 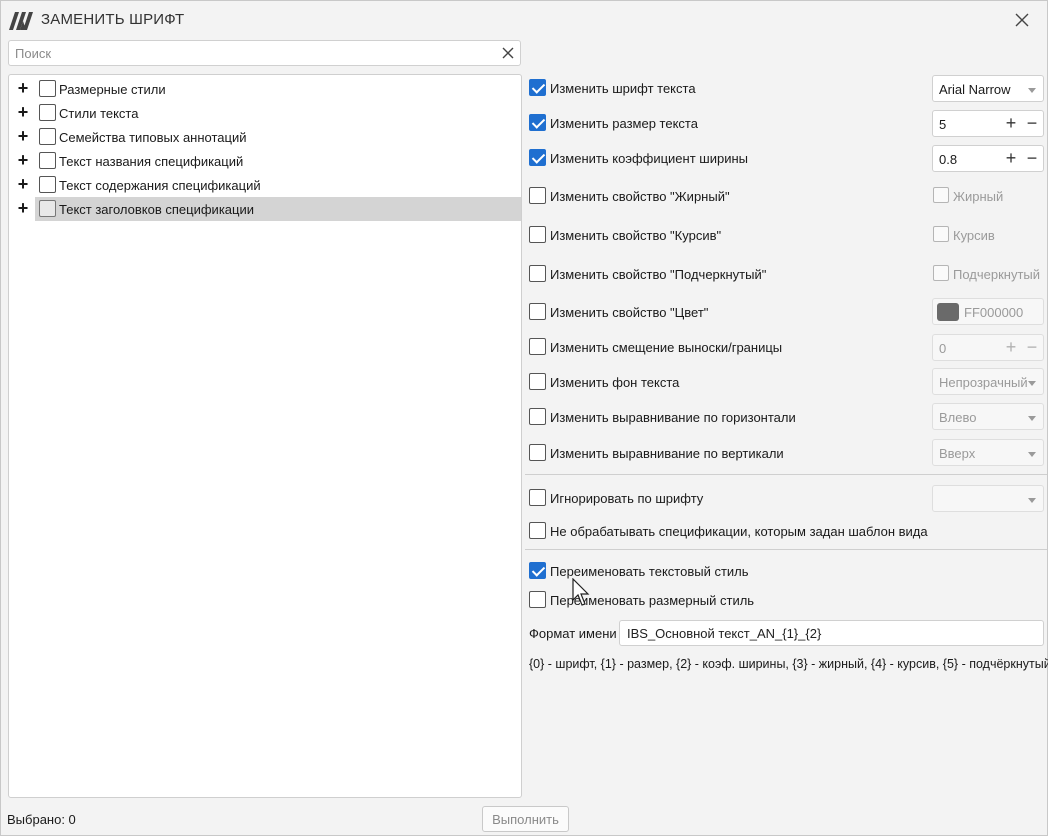 I want to click on tree-item-text-styles: + Стили текста, so click(x=265, y=113).